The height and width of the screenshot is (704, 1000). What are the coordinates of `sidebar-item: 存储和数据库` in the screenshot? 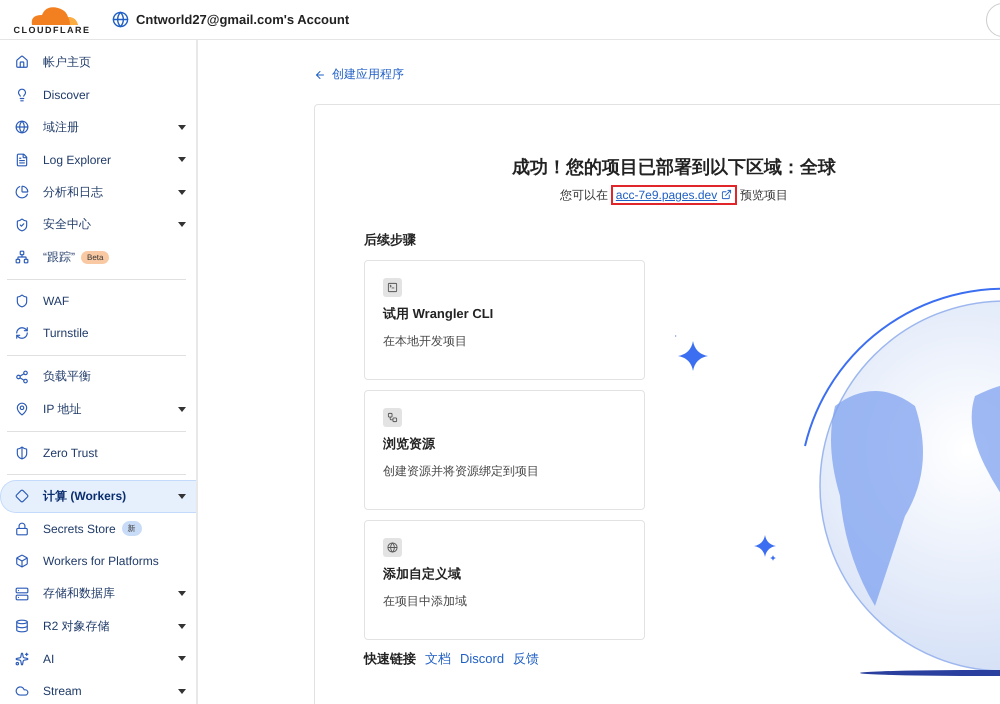 It's located at (98, 594).